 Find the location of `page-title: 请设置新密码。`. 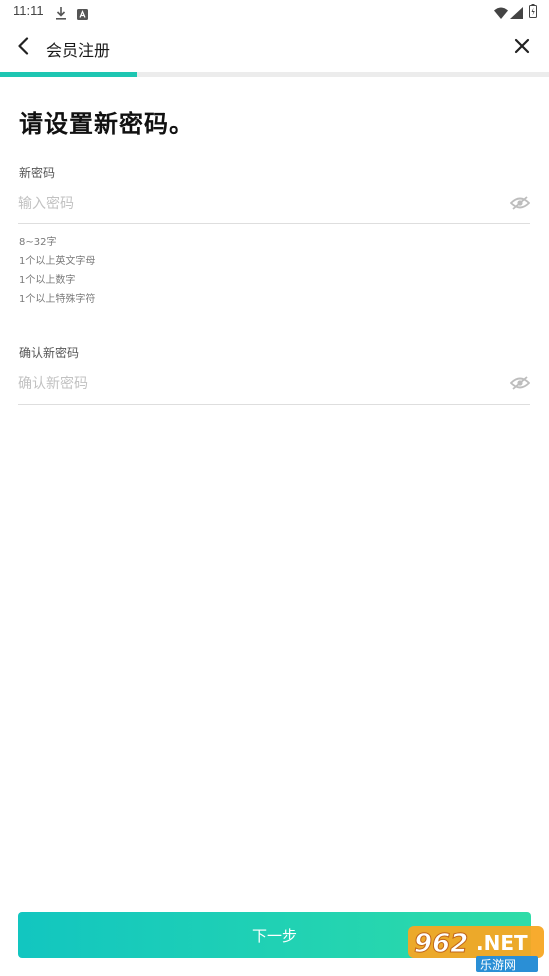

page-title: 请设置新密码。 is located at coordinates (106, 124).